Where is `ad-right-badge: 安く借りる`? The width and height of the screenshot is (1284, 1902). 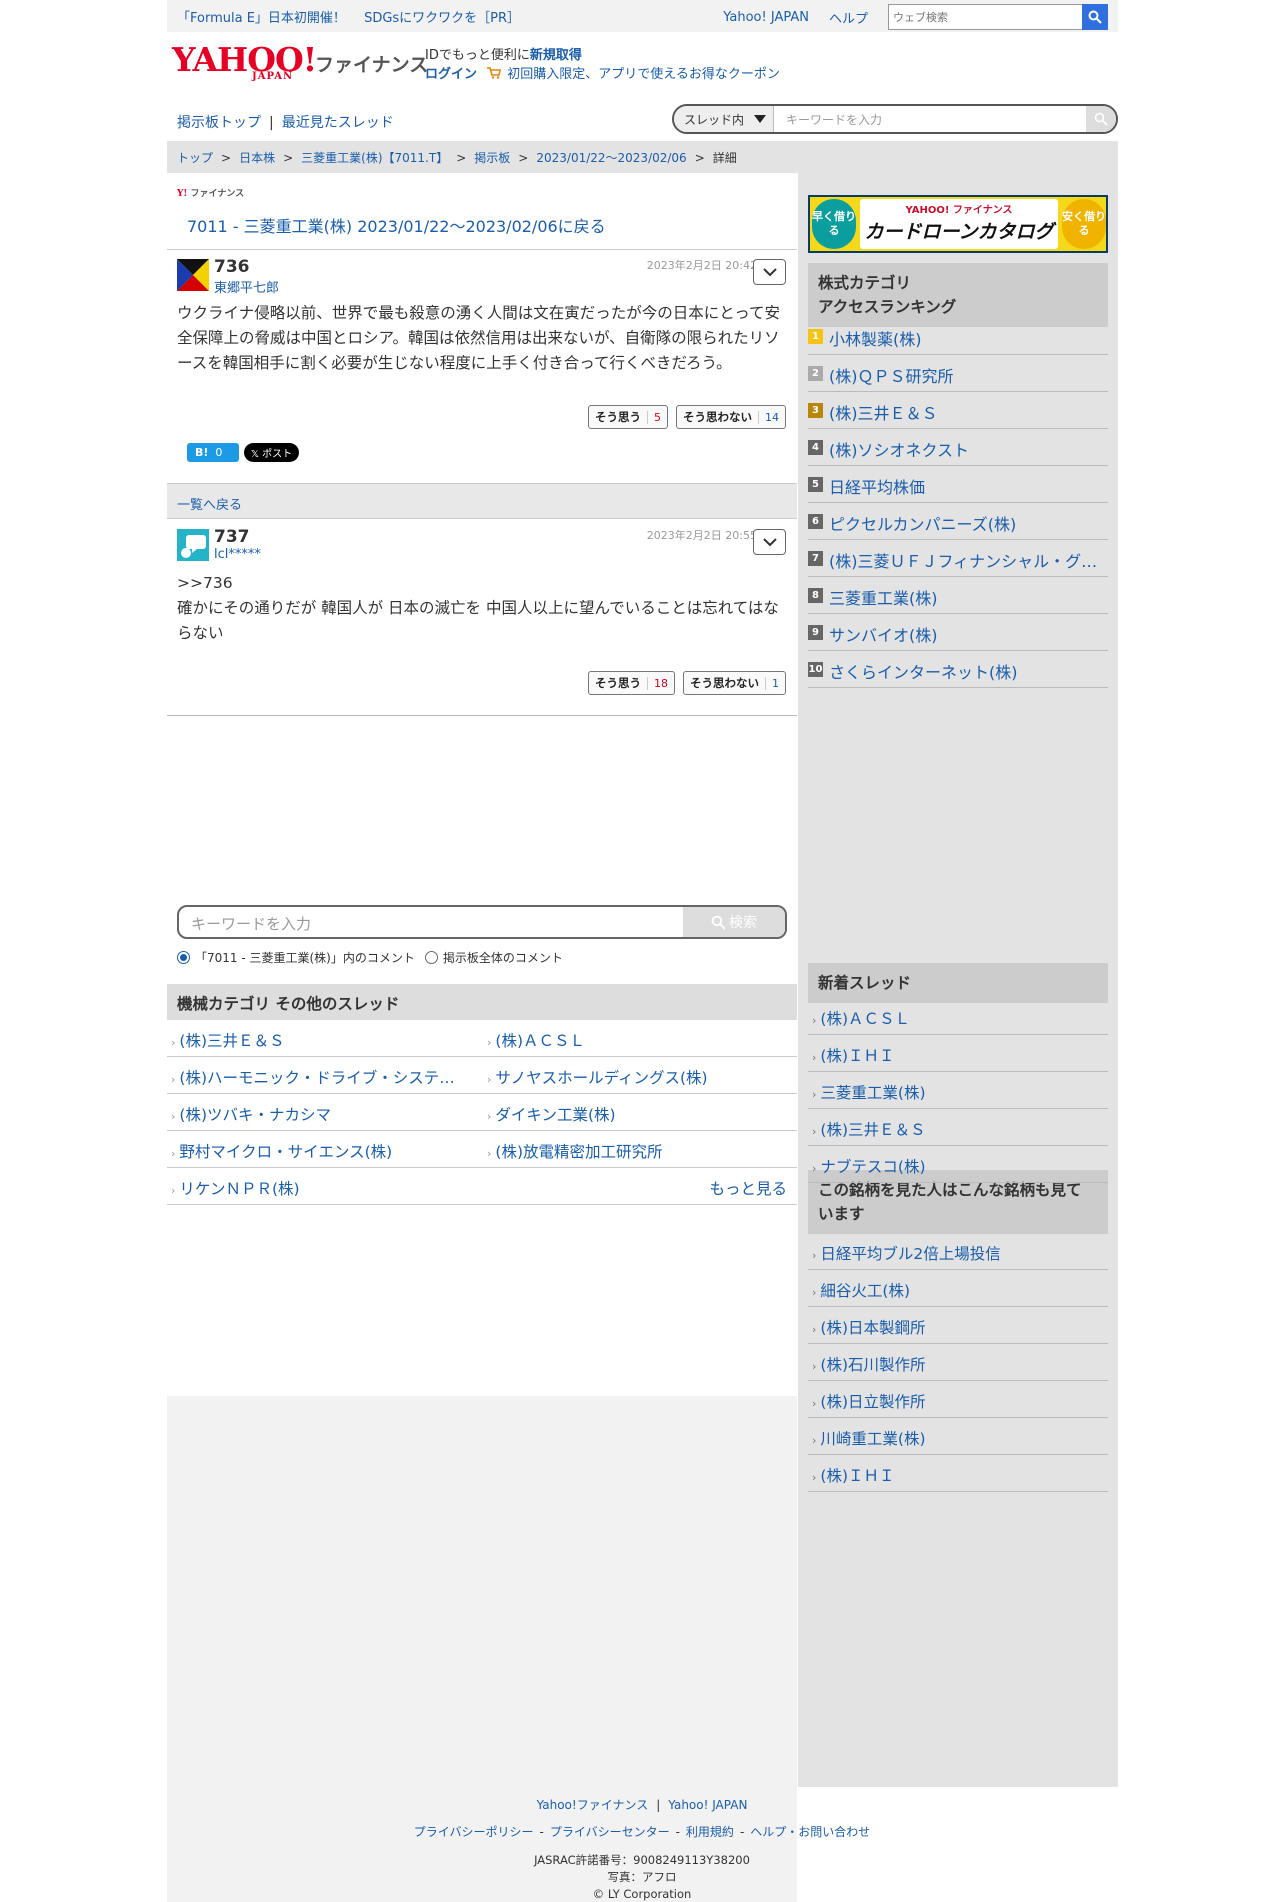
ad-right-badge: 安く借りる is located at coordinates (1084, 224).